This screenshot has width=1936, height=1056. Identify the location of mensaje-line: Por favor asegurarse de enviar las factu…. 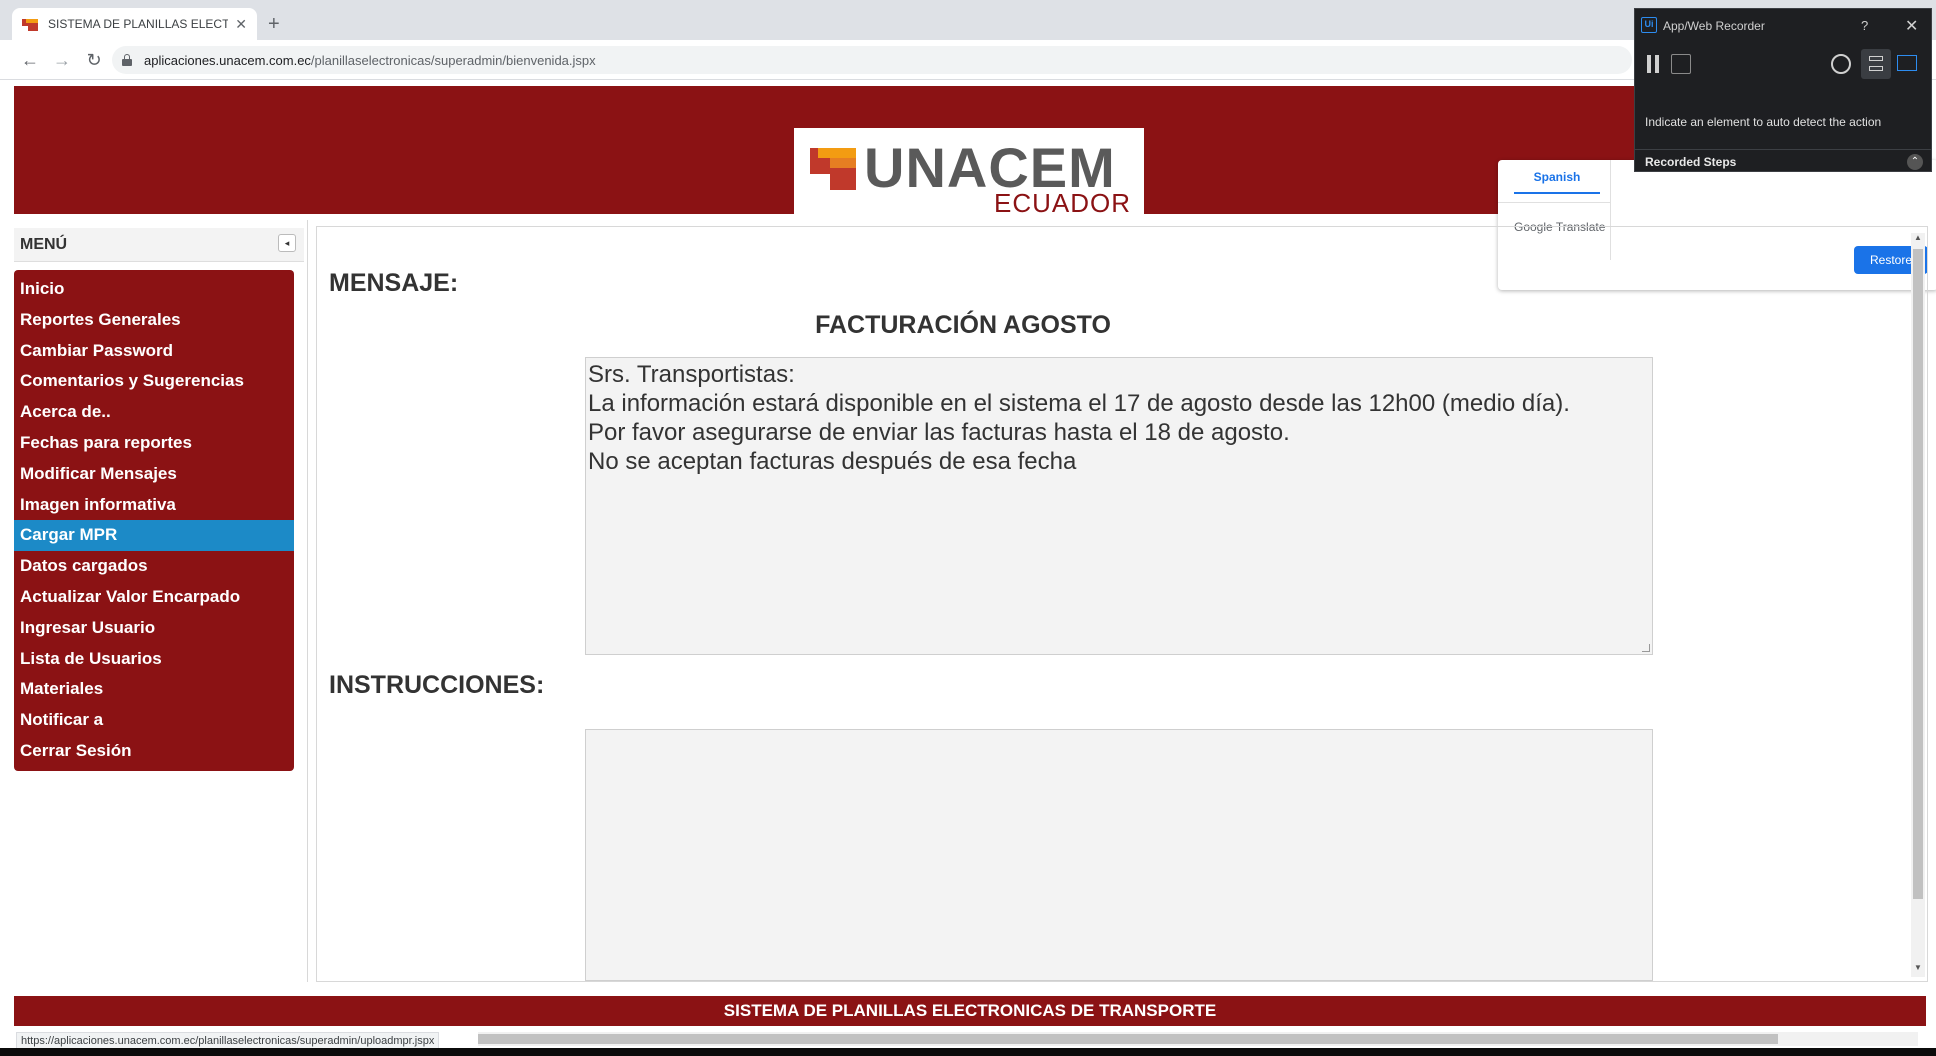
(939, 432).